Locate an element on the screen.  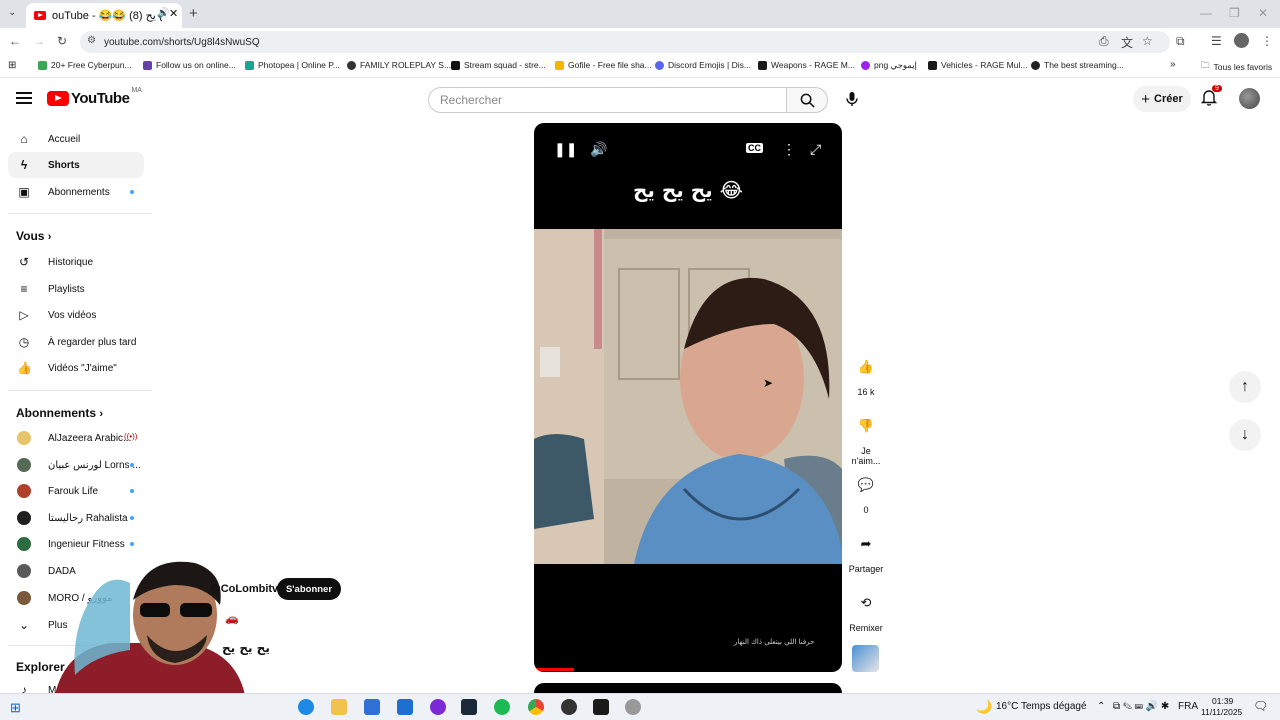
video-subtitle: حرفنا اللي بيتعلى ذاك النهار is located at coordinates (774, 642).